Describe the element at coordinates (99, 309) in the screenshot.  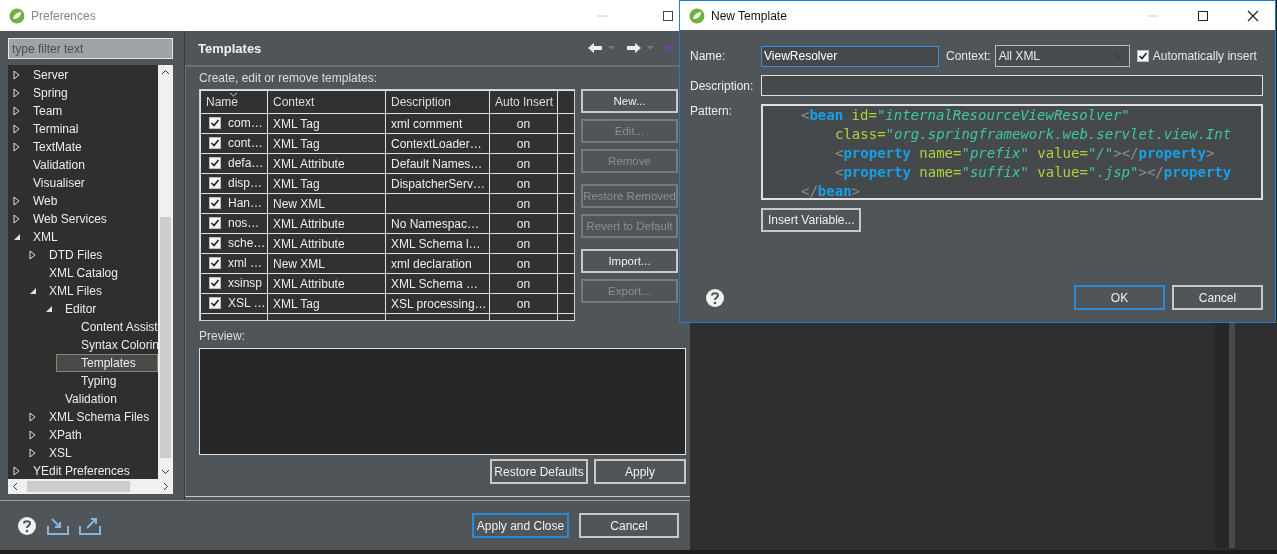
I see `tree-item: Editor` at that location.